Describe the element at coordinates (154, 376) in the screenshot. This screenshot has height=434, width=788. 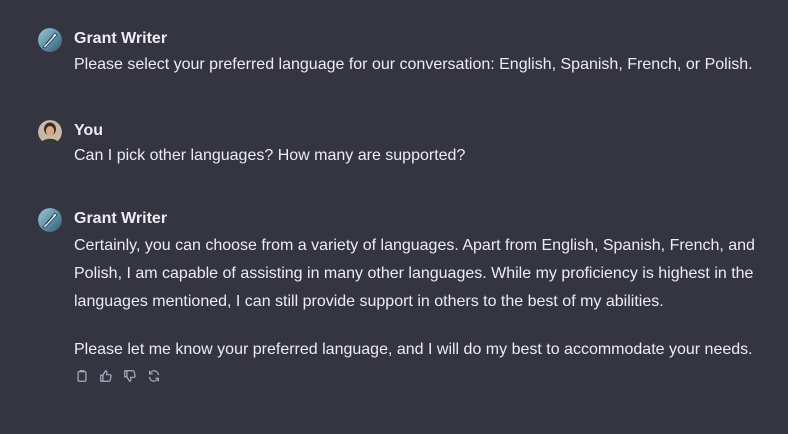
I see `regenerate-icon` at that location.